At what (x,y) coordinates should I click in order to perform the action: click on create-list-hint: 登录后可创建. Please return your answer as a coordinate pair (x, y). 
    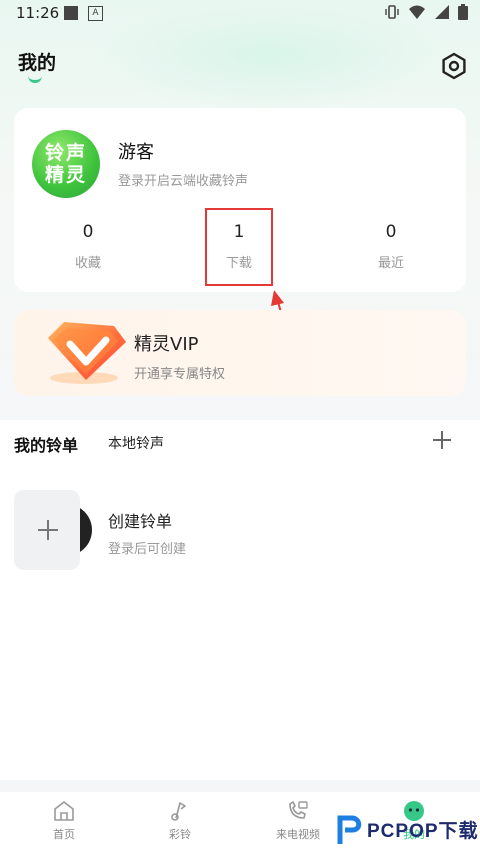
    Looking at the image, I should click on (147, 549).